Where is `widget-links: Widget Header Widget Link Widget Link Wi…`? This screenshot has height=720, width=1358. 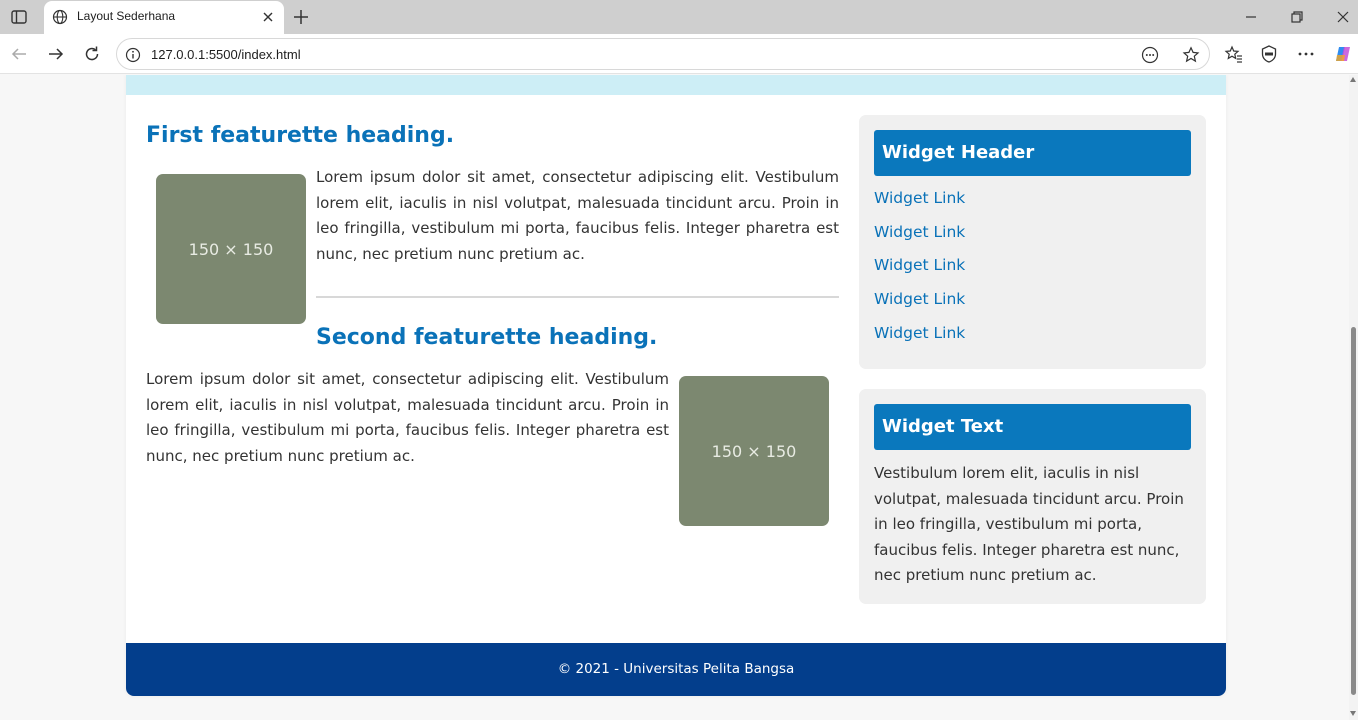 widget-links: Widget Header Widget Link Widget Link Wi… is located at coordinates (1032, 242).